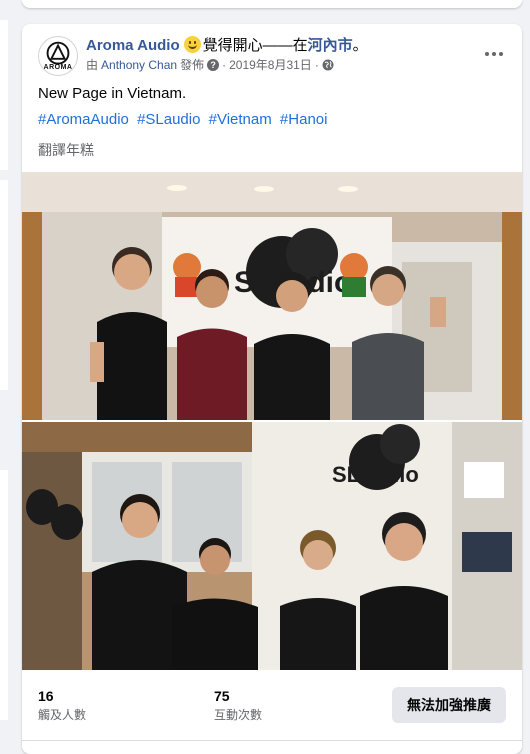 This screenshot has height=754, width=530. Describe the element at coordinates (66, 150) in the screenshot. I see `see-translation-link: 翻譯年糕` at that location.